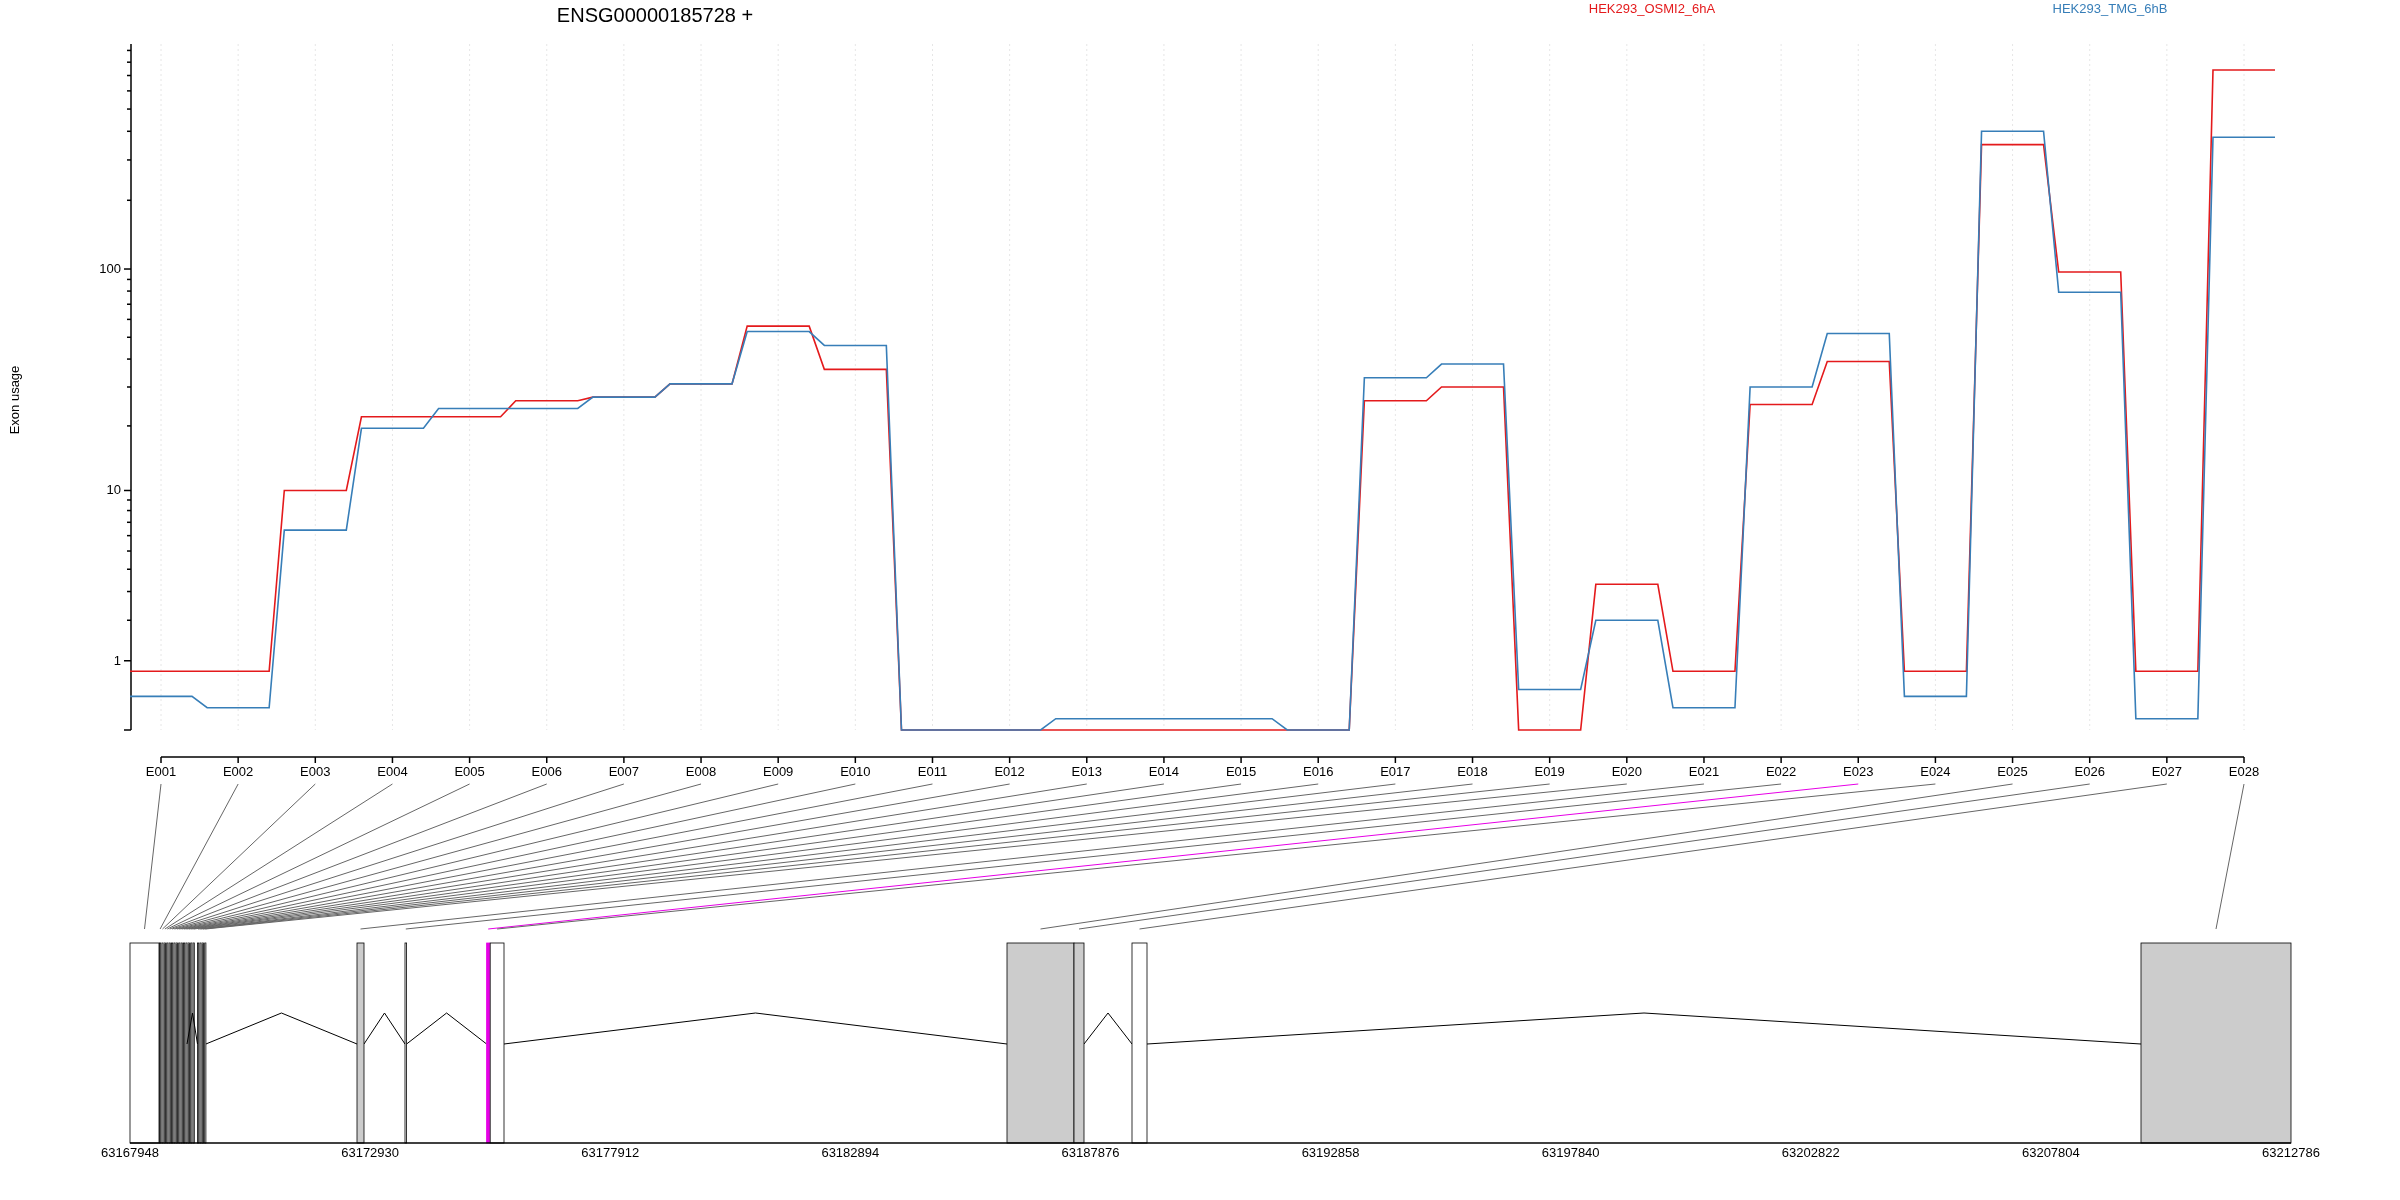  Describe the element at coordinates (14, 400) in the screenshot. I see `y-axis-label: Exon usage` at that location.